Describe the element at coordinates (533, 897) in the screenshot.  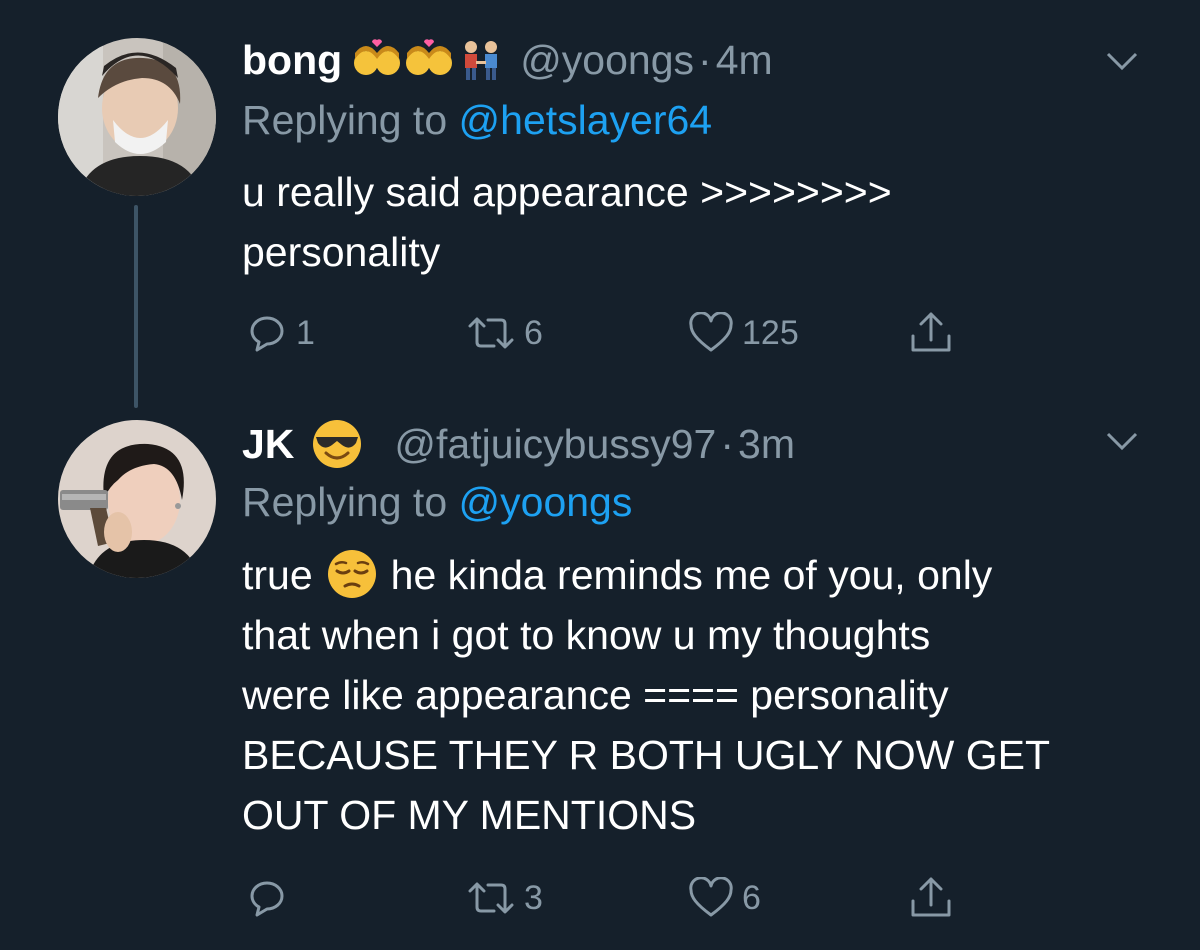
I see `retweet-count: 3` at that location.